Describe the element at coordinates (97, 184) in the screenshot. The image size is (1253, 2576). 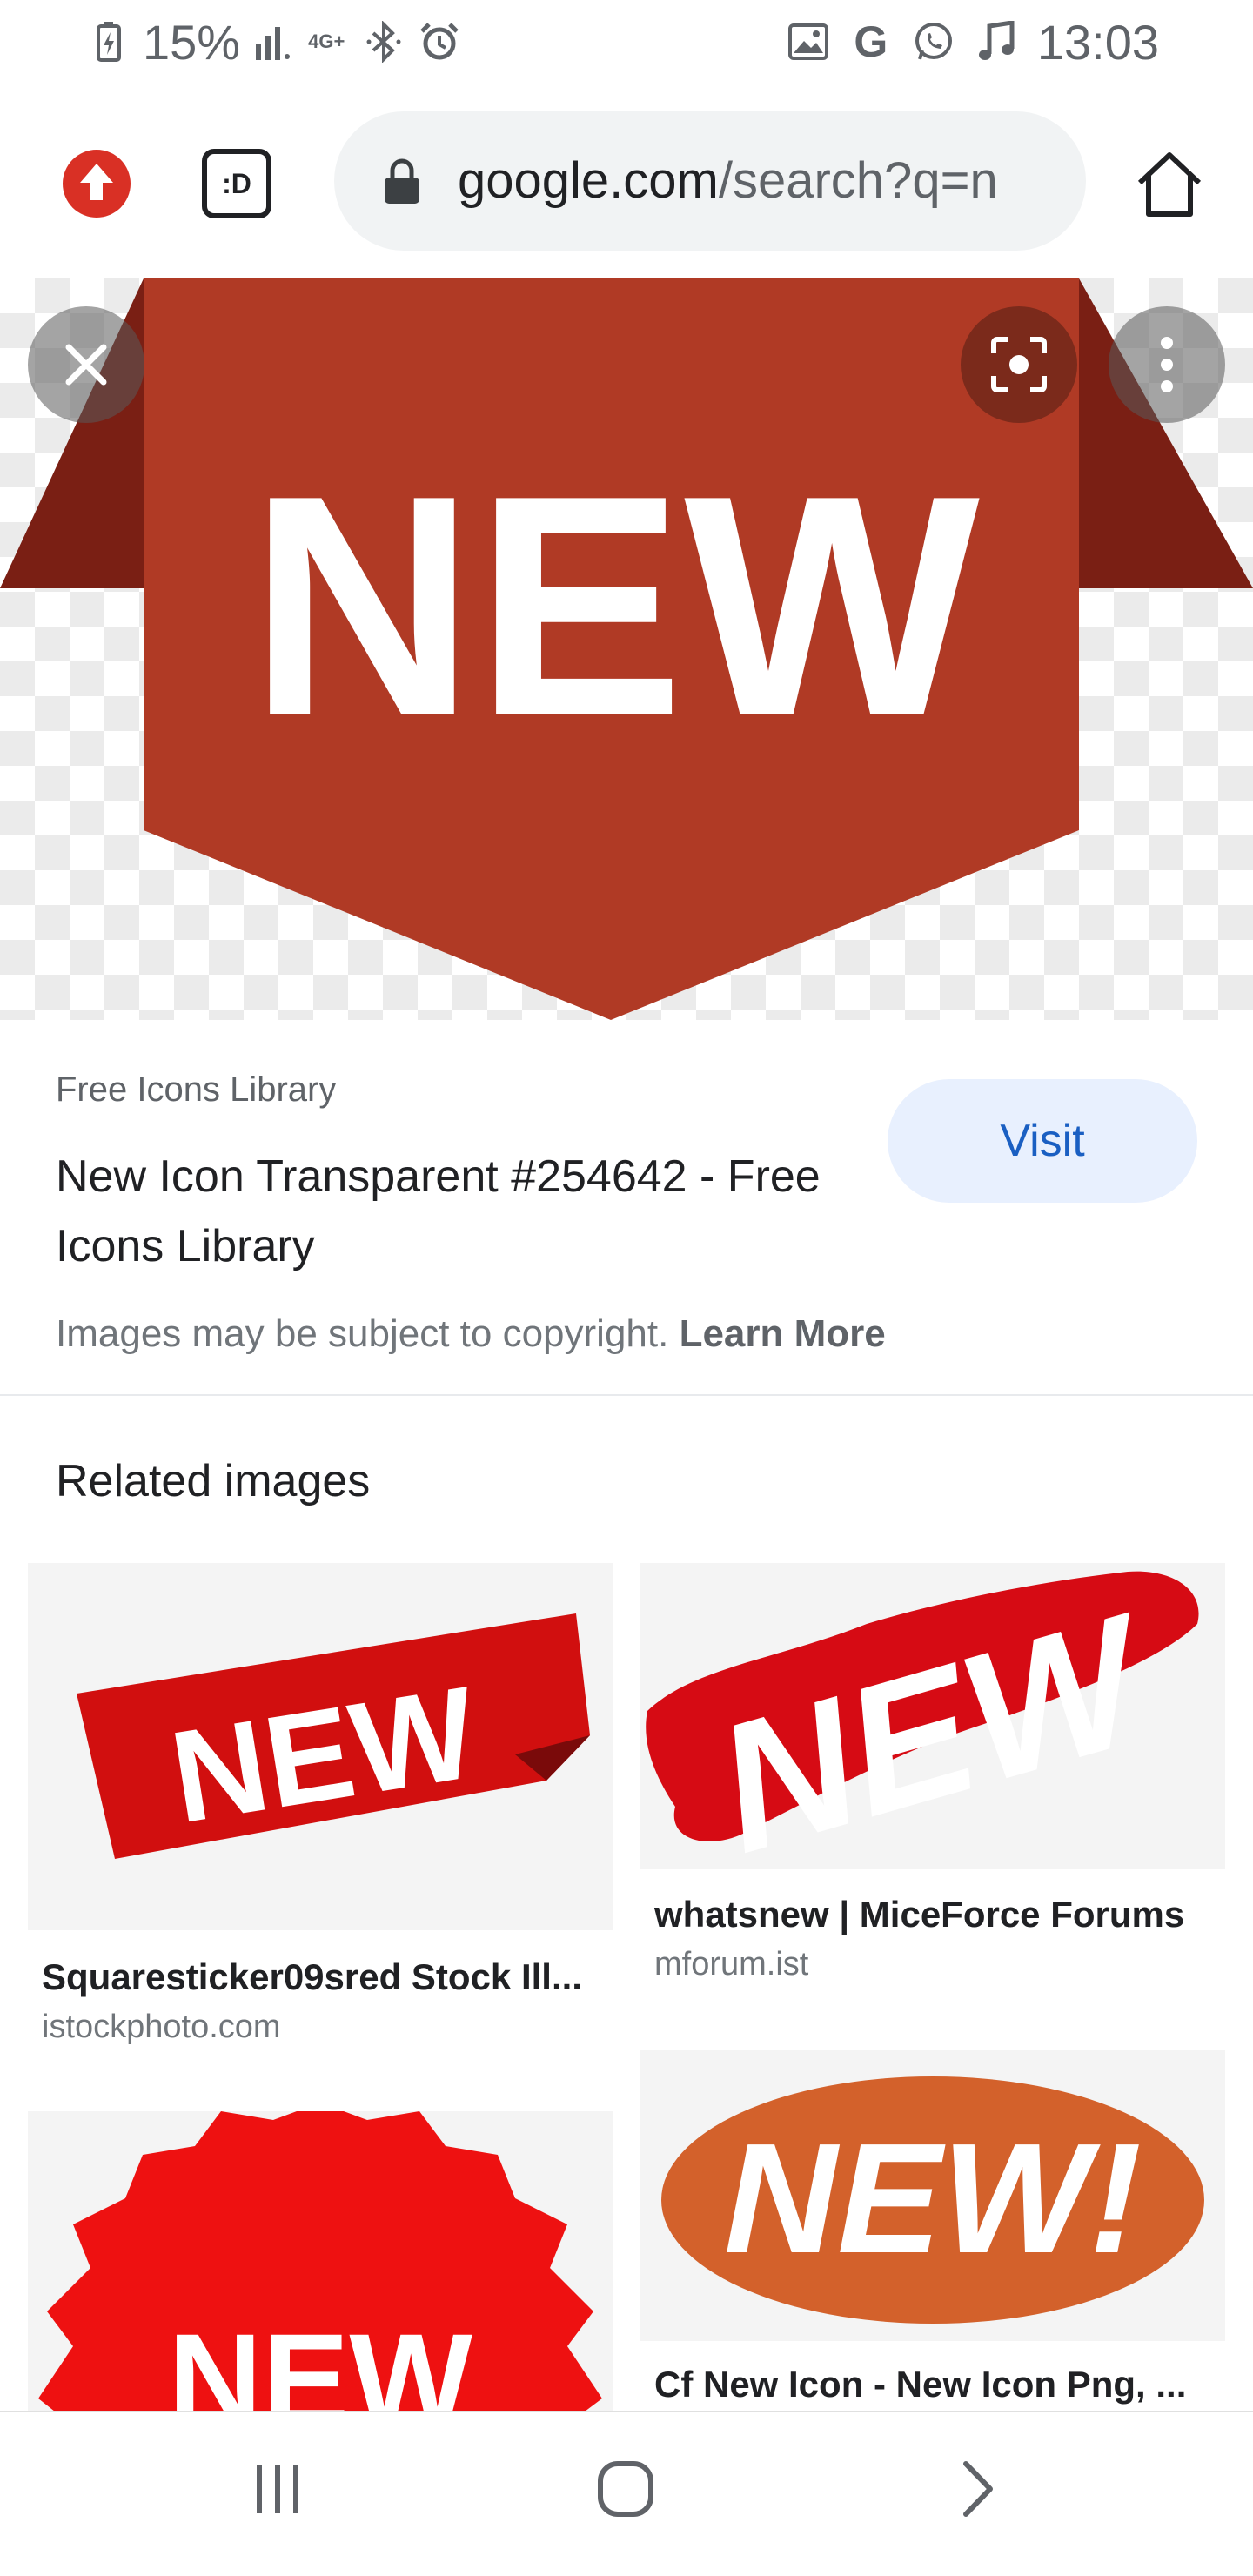
I see `update-icon` at that location.